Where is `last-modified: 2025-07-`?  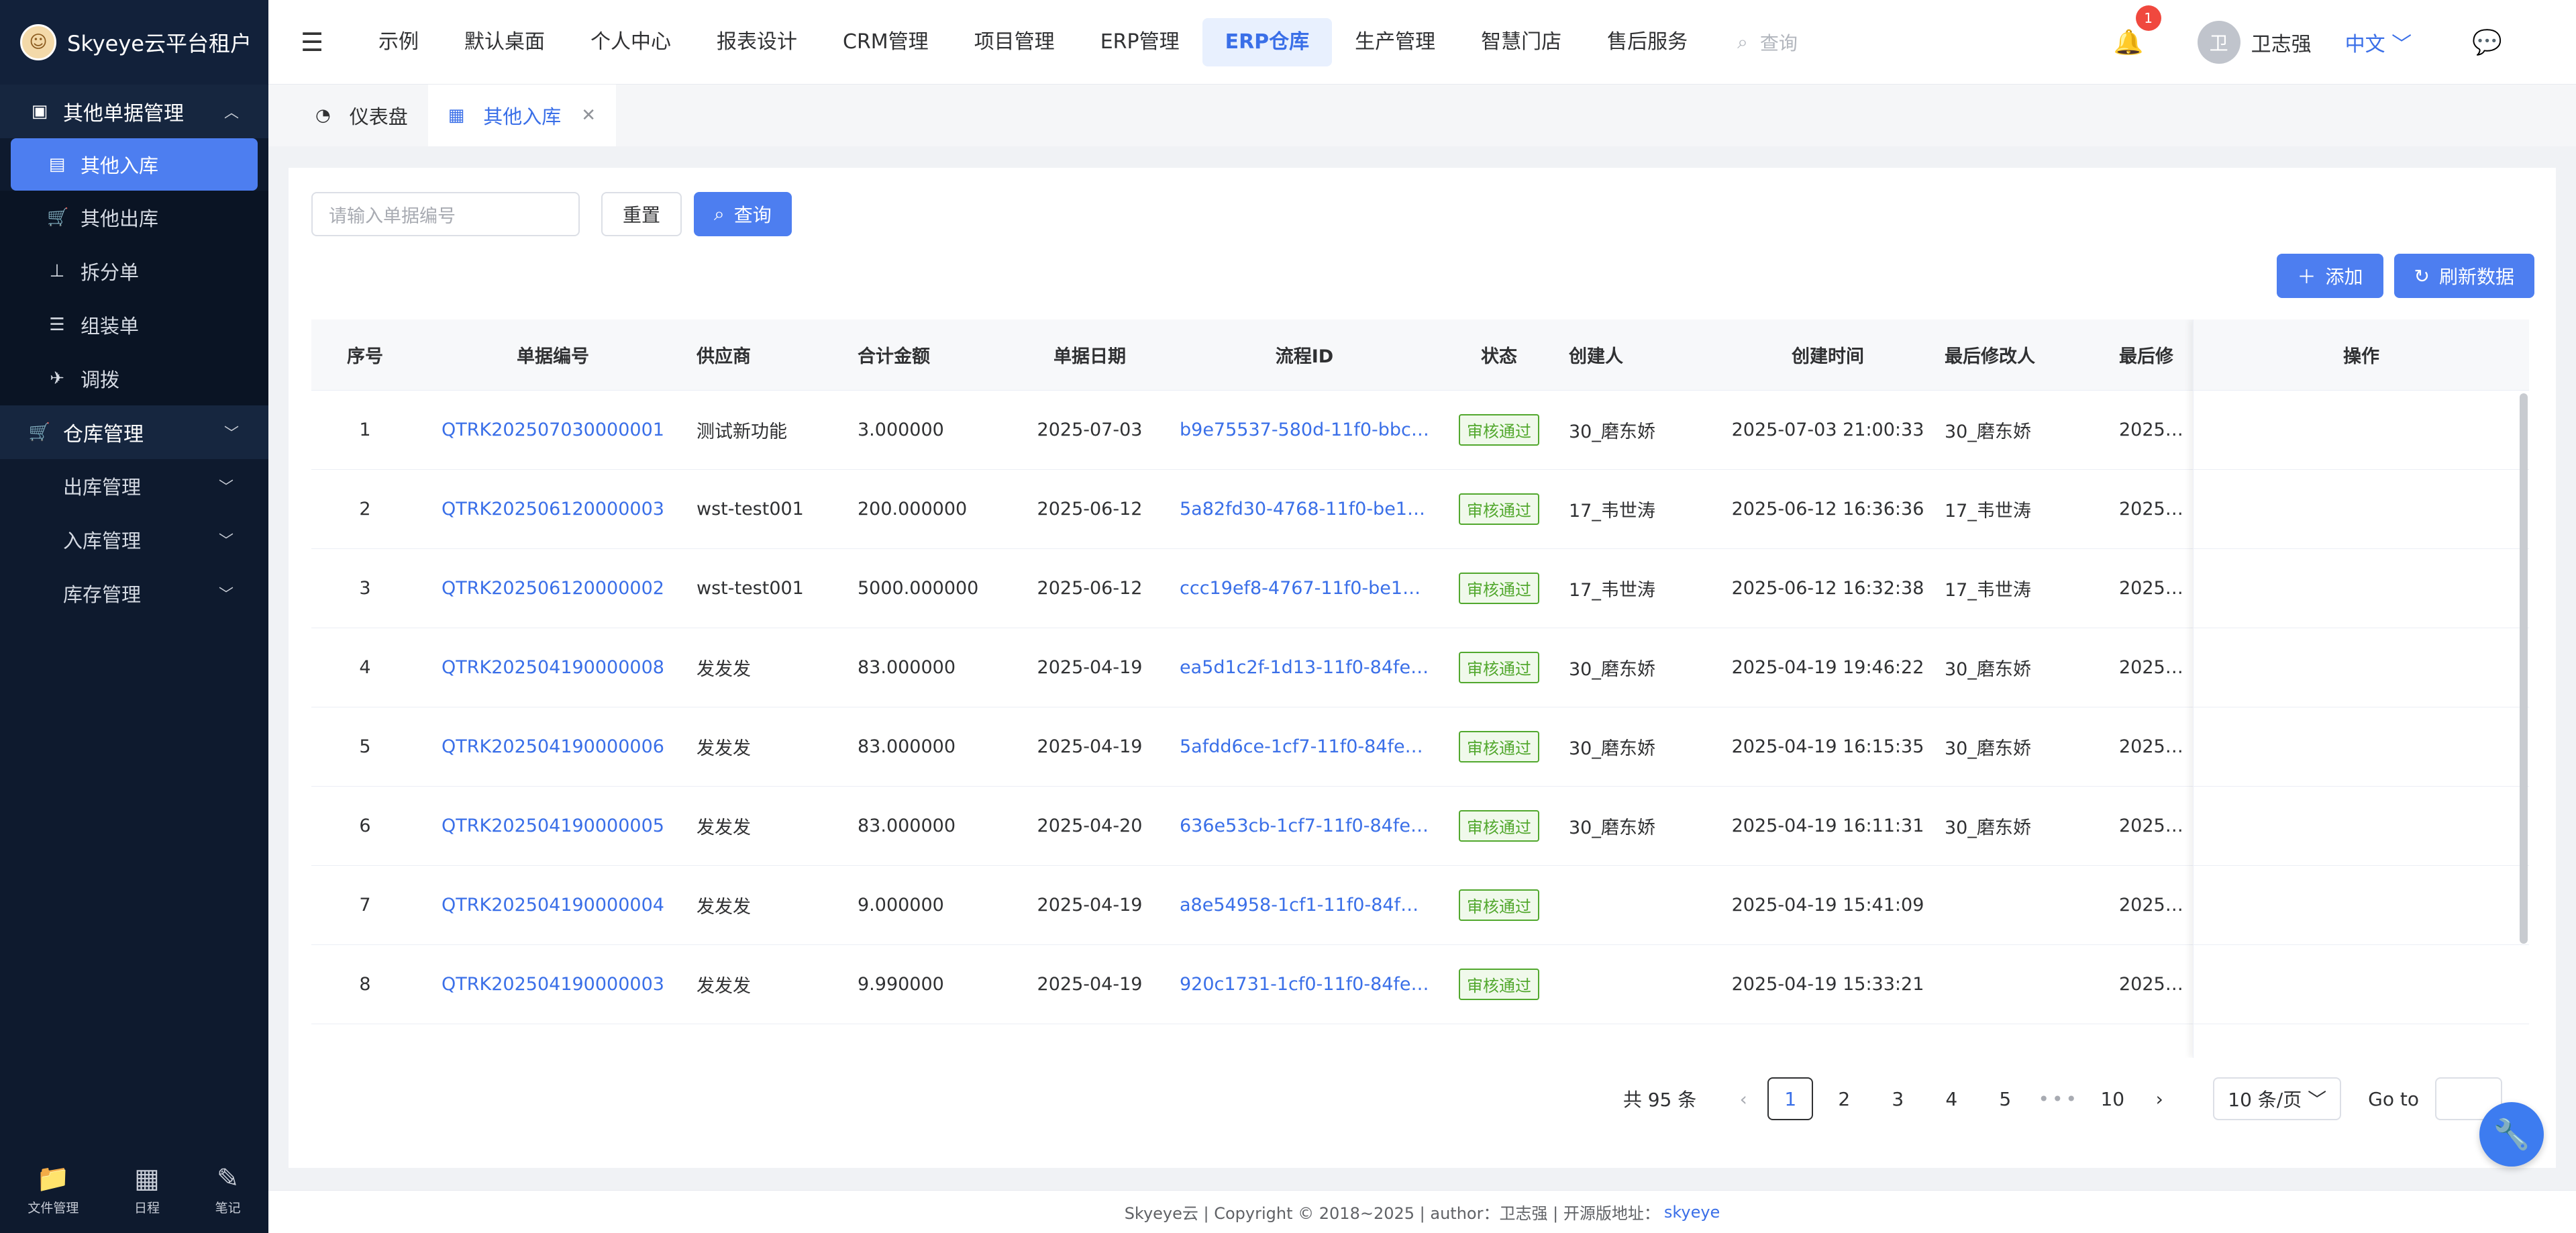 last-modified: 2025-07- is located at coordinates (2156, 430).